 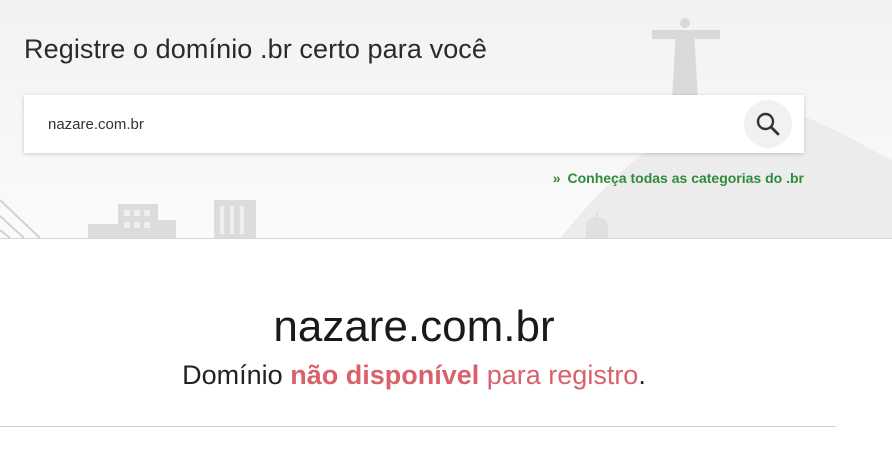 I want to click on result-domain: nazare.com.br, so click(x=414, y=326).